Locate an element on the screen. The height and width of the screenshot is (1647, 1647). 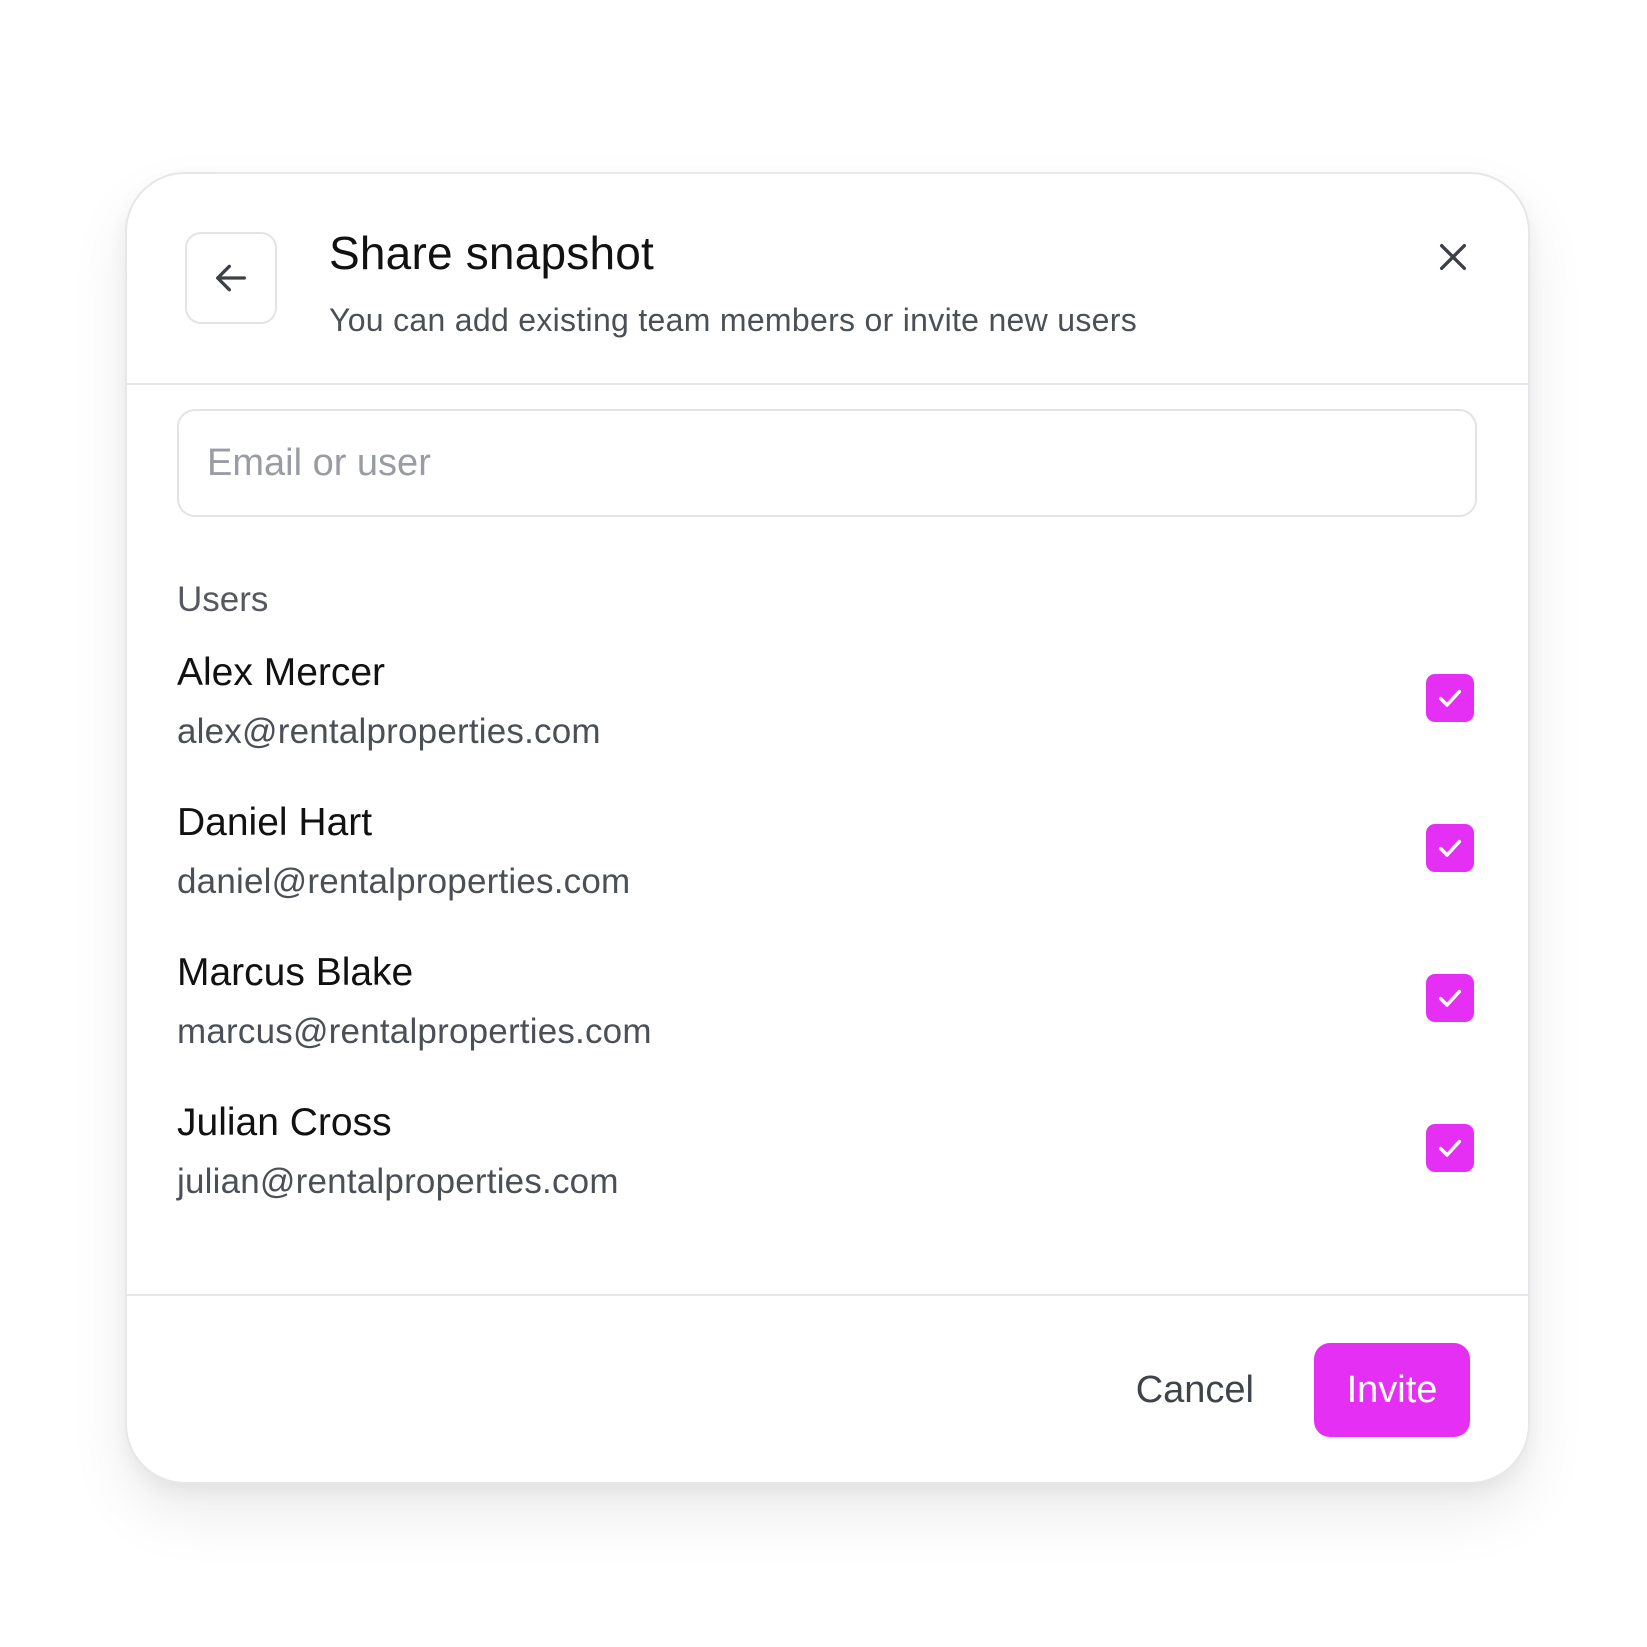
close-button is located at coordinates (1453, 257).